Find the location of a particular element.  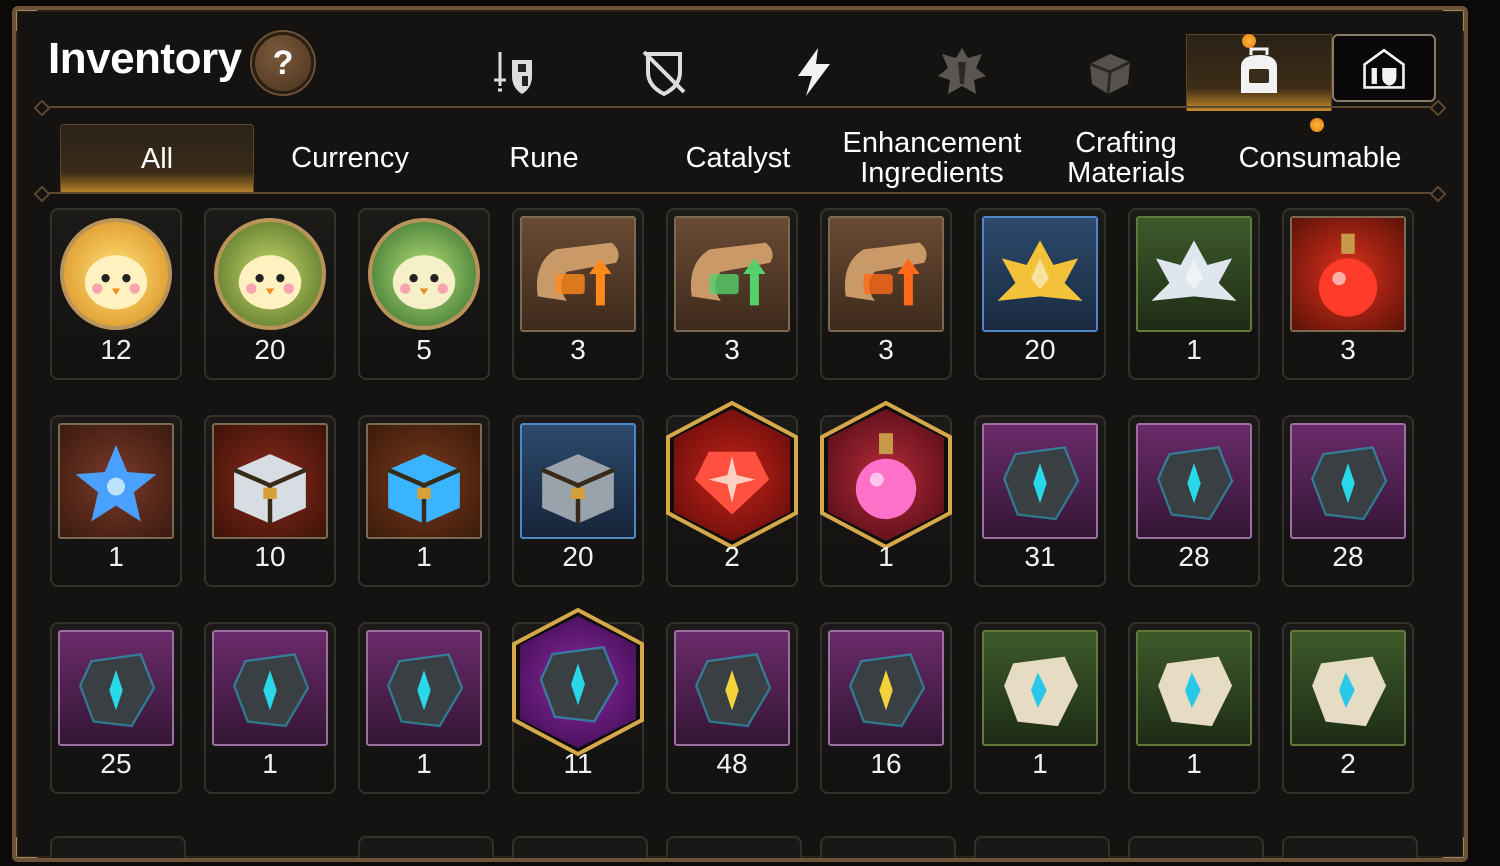

iron-chest-icon is located at coordinates (578, 481).